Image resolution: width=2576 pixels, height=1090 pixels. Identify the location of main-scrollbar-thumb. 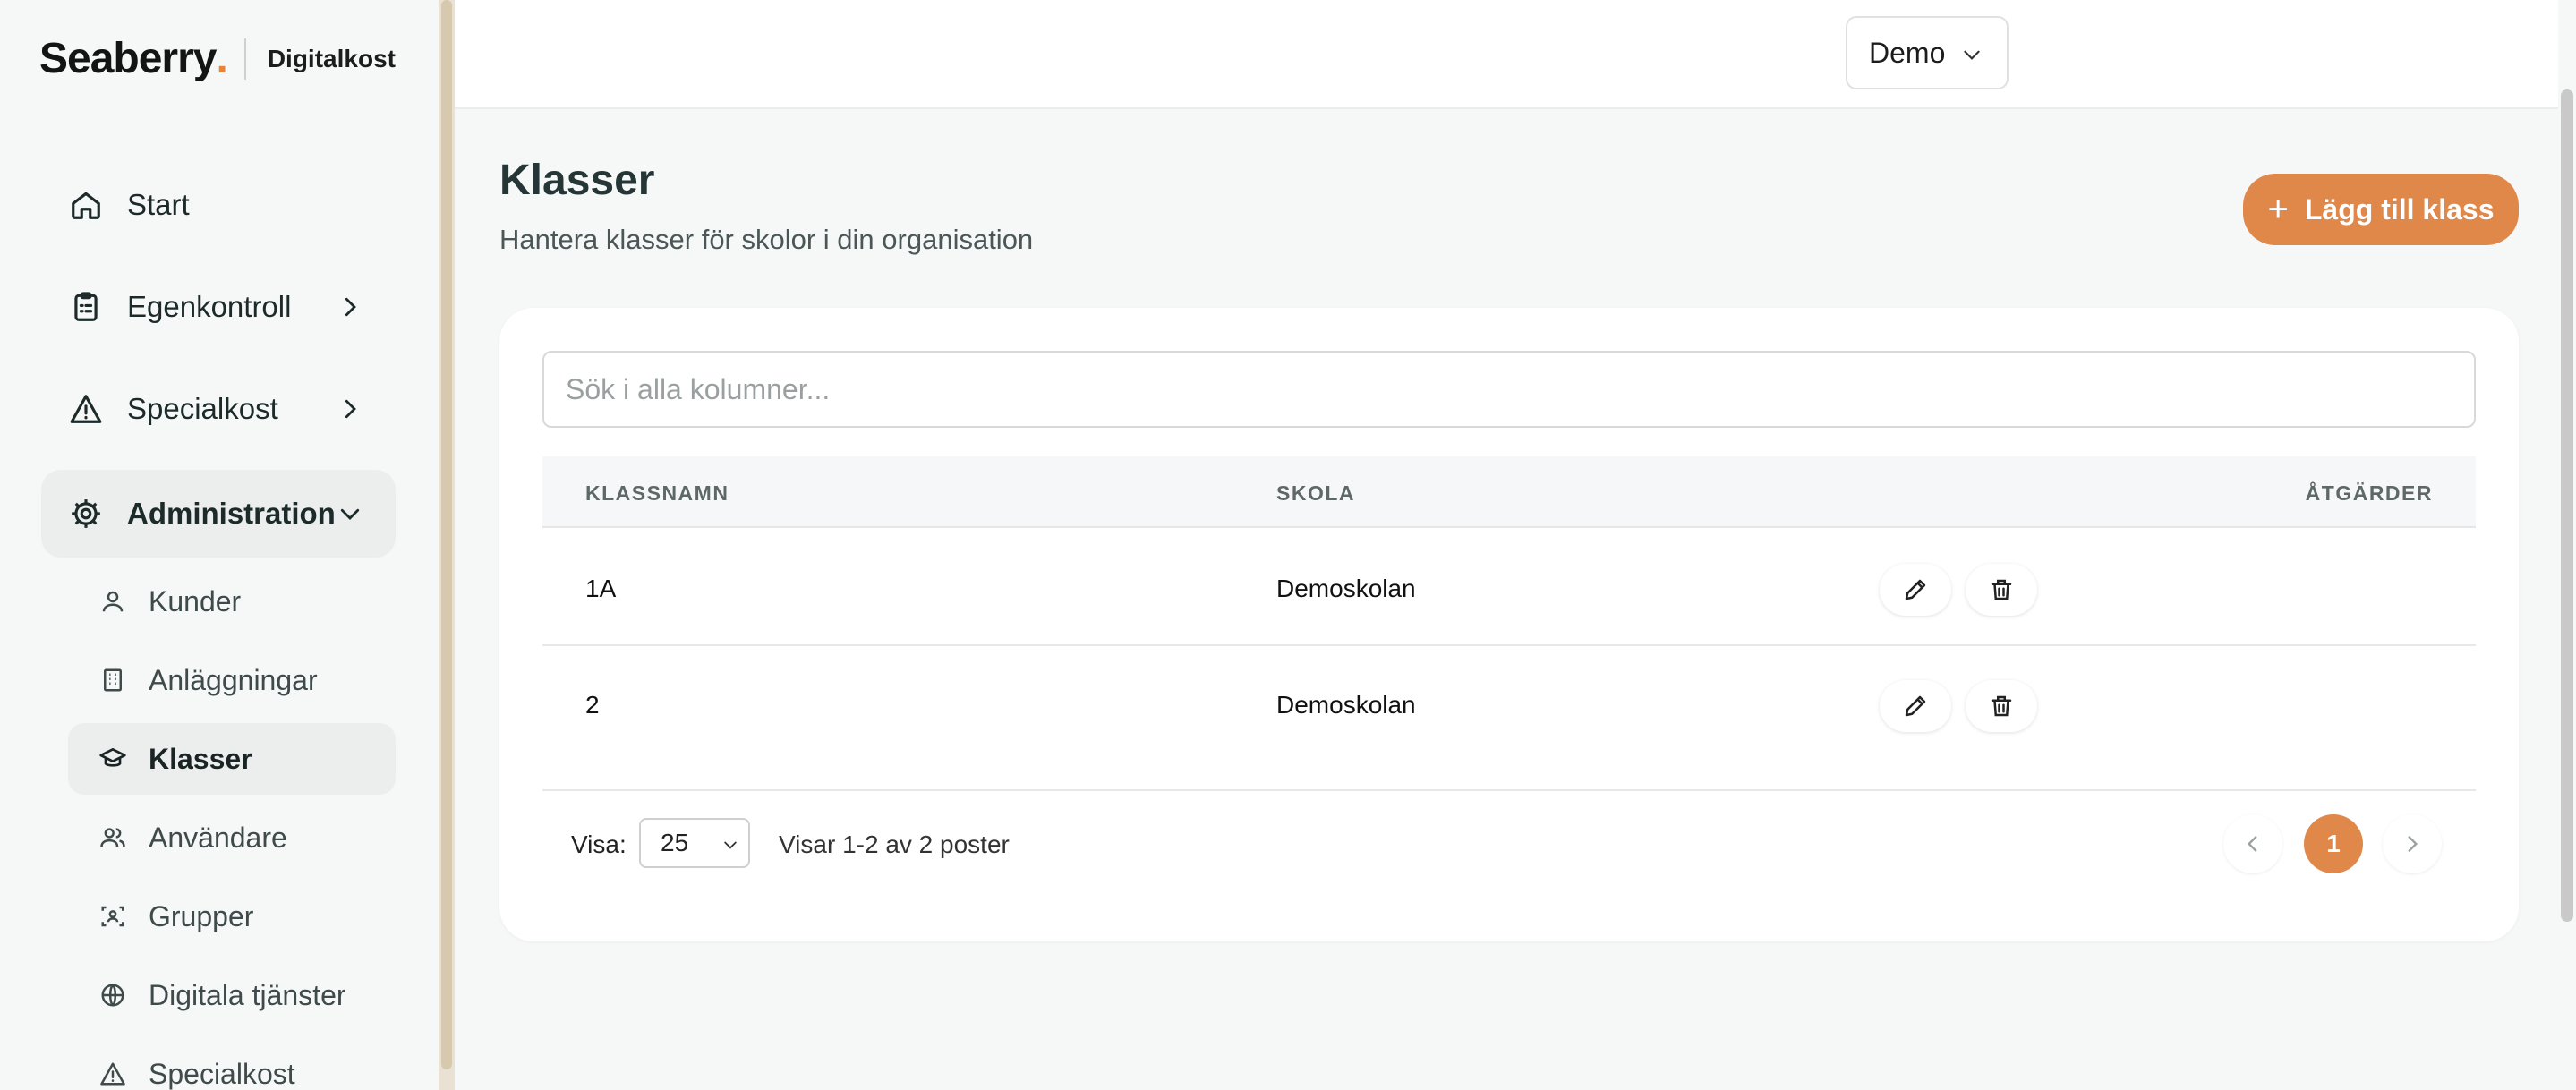
(2567, 505).